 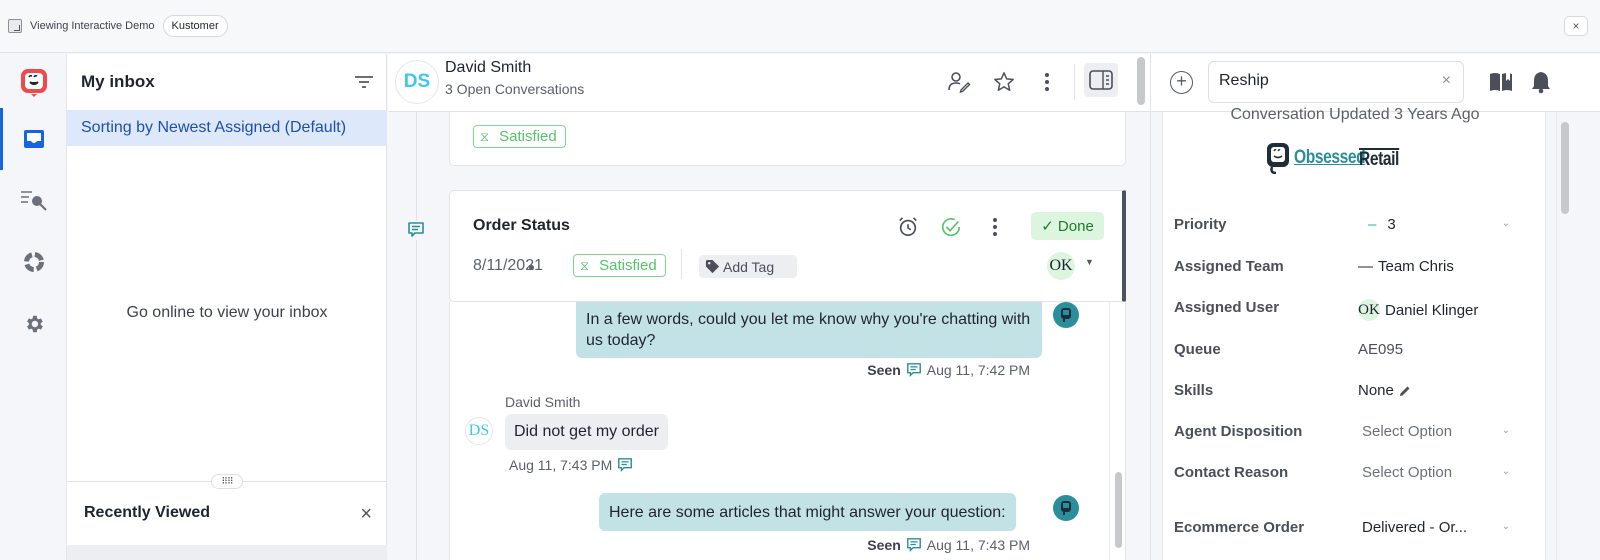 I want to click on message-scrollbar-thumb, so click(x=1118, y=510).